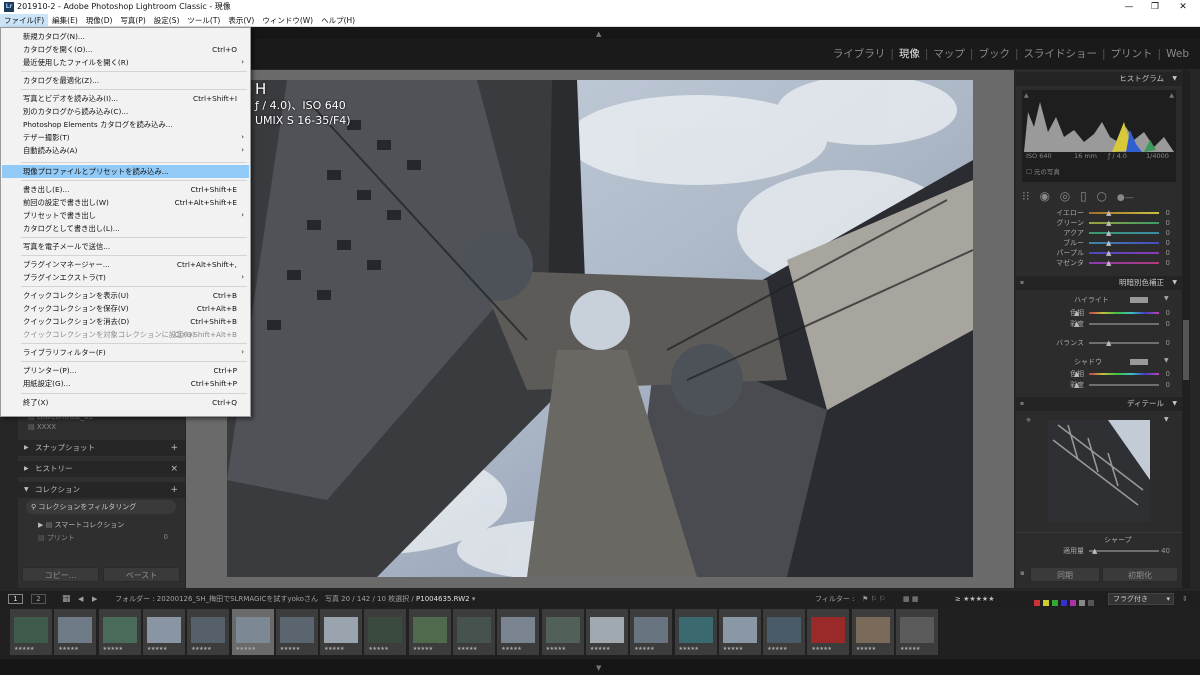 This screenshot has height=675, width=1200. Describe the element at coordinates (1099, 471) in the screenshot. I see `detail-preview` at that location.